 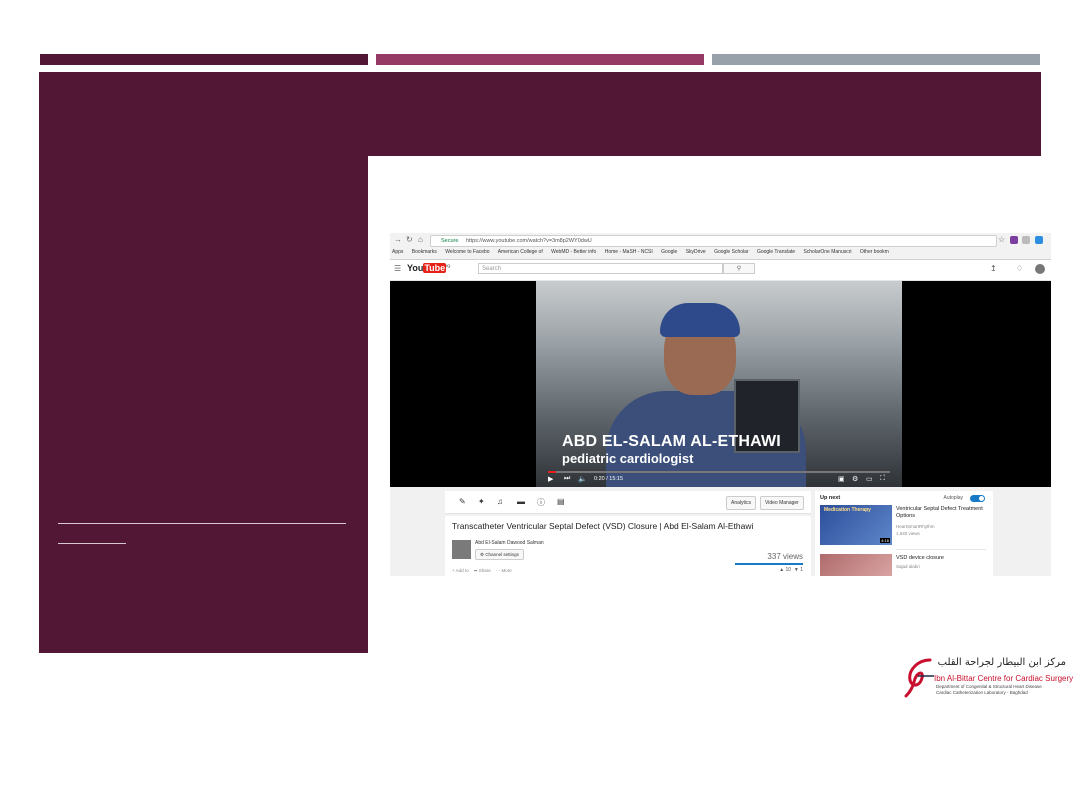 I want to click on bookmark-item: Google Scholar, so click(x=731, y=252).